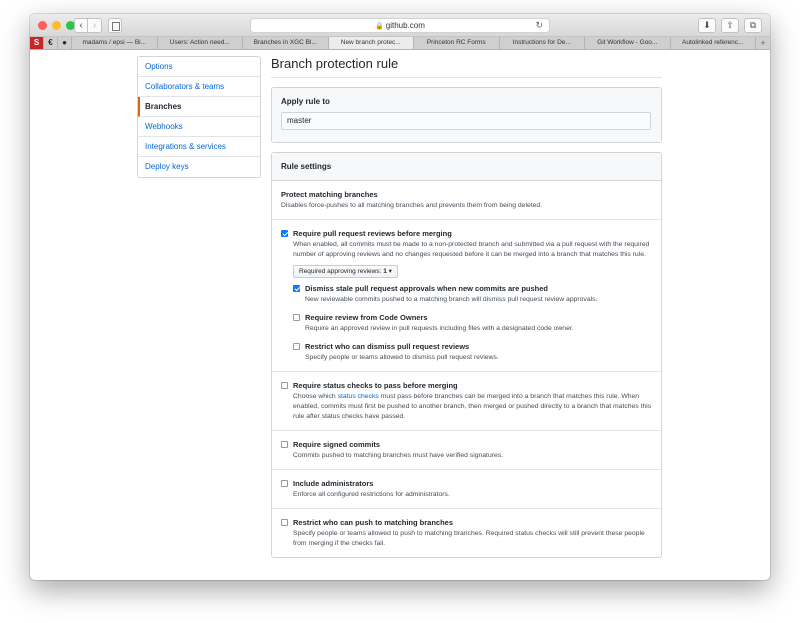 This screenshot has width=800, height=623. I want to click on protect-title: Protect matching branches, so click(329, 194).